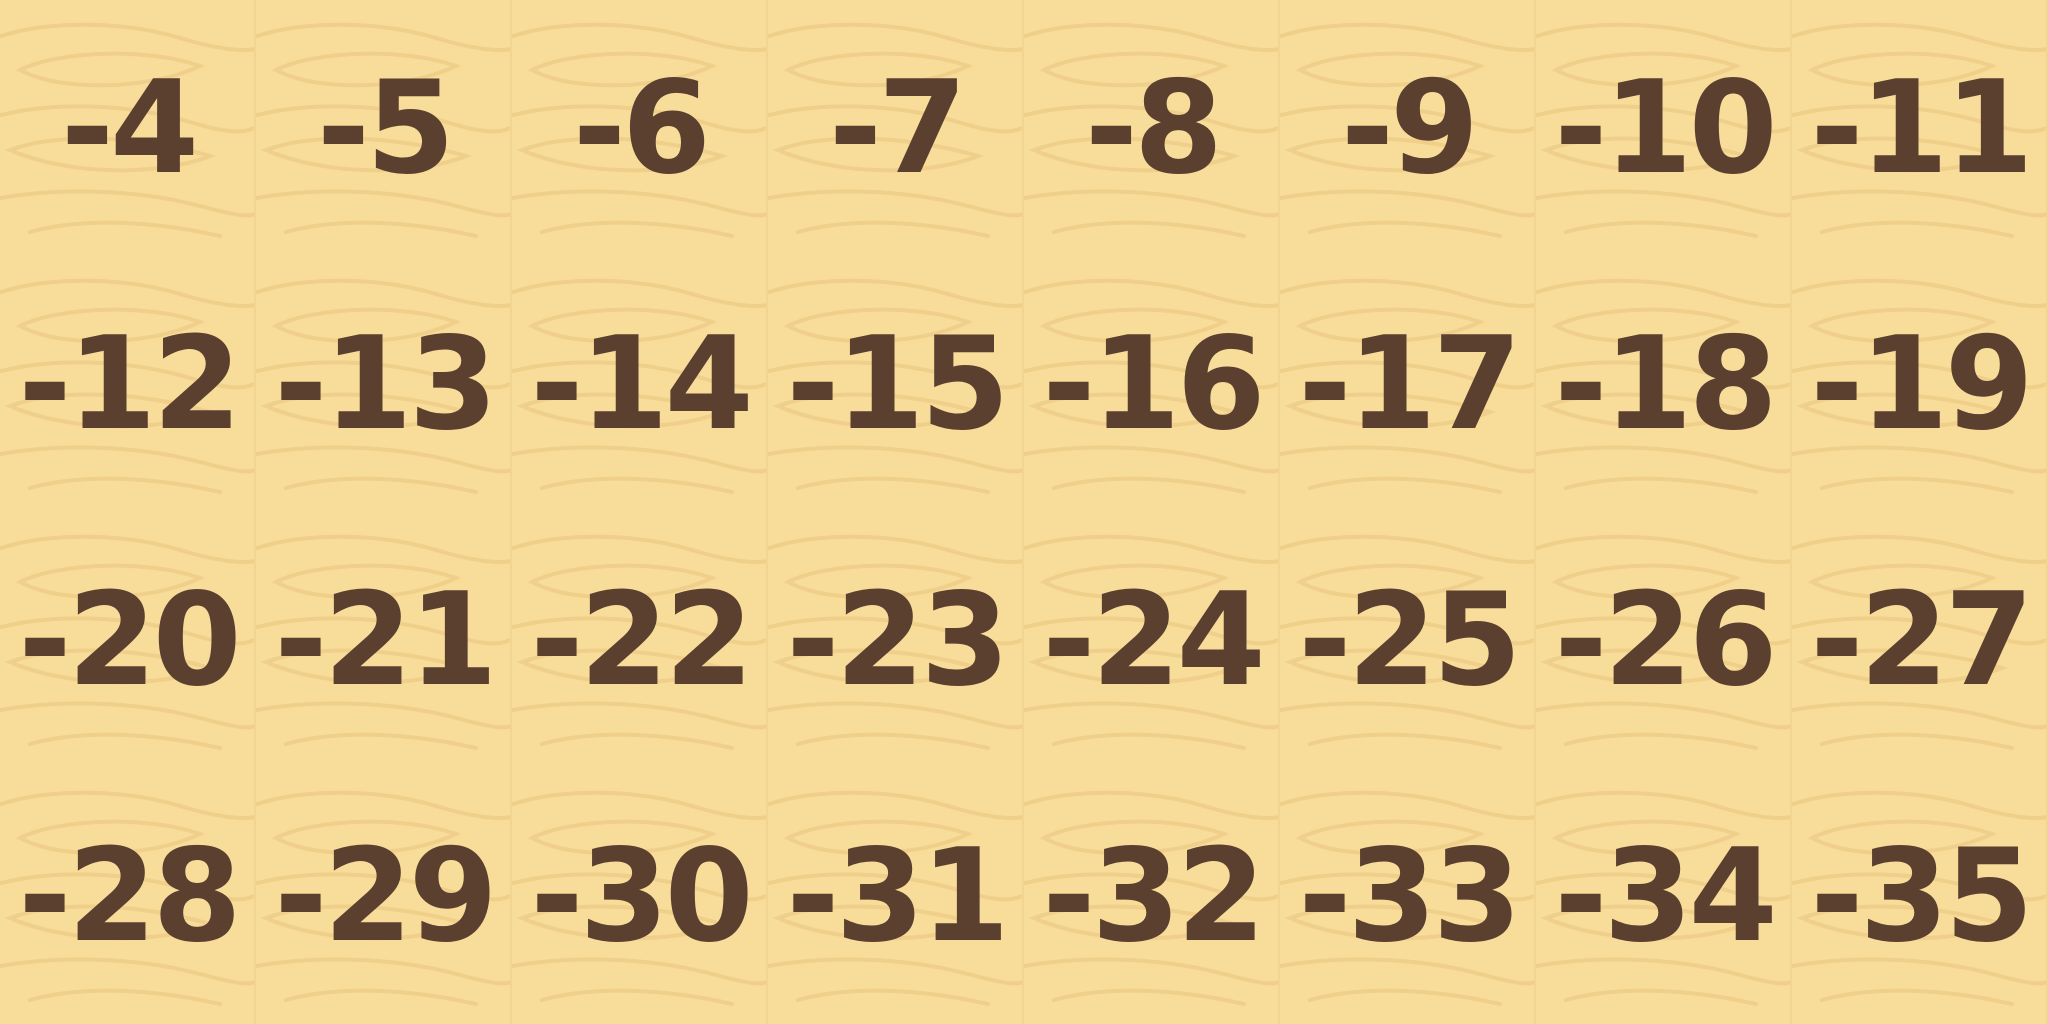 This screenshot has width=2048, height=1024. I want to click on tile-number-label: -34, so click(1665, 896).